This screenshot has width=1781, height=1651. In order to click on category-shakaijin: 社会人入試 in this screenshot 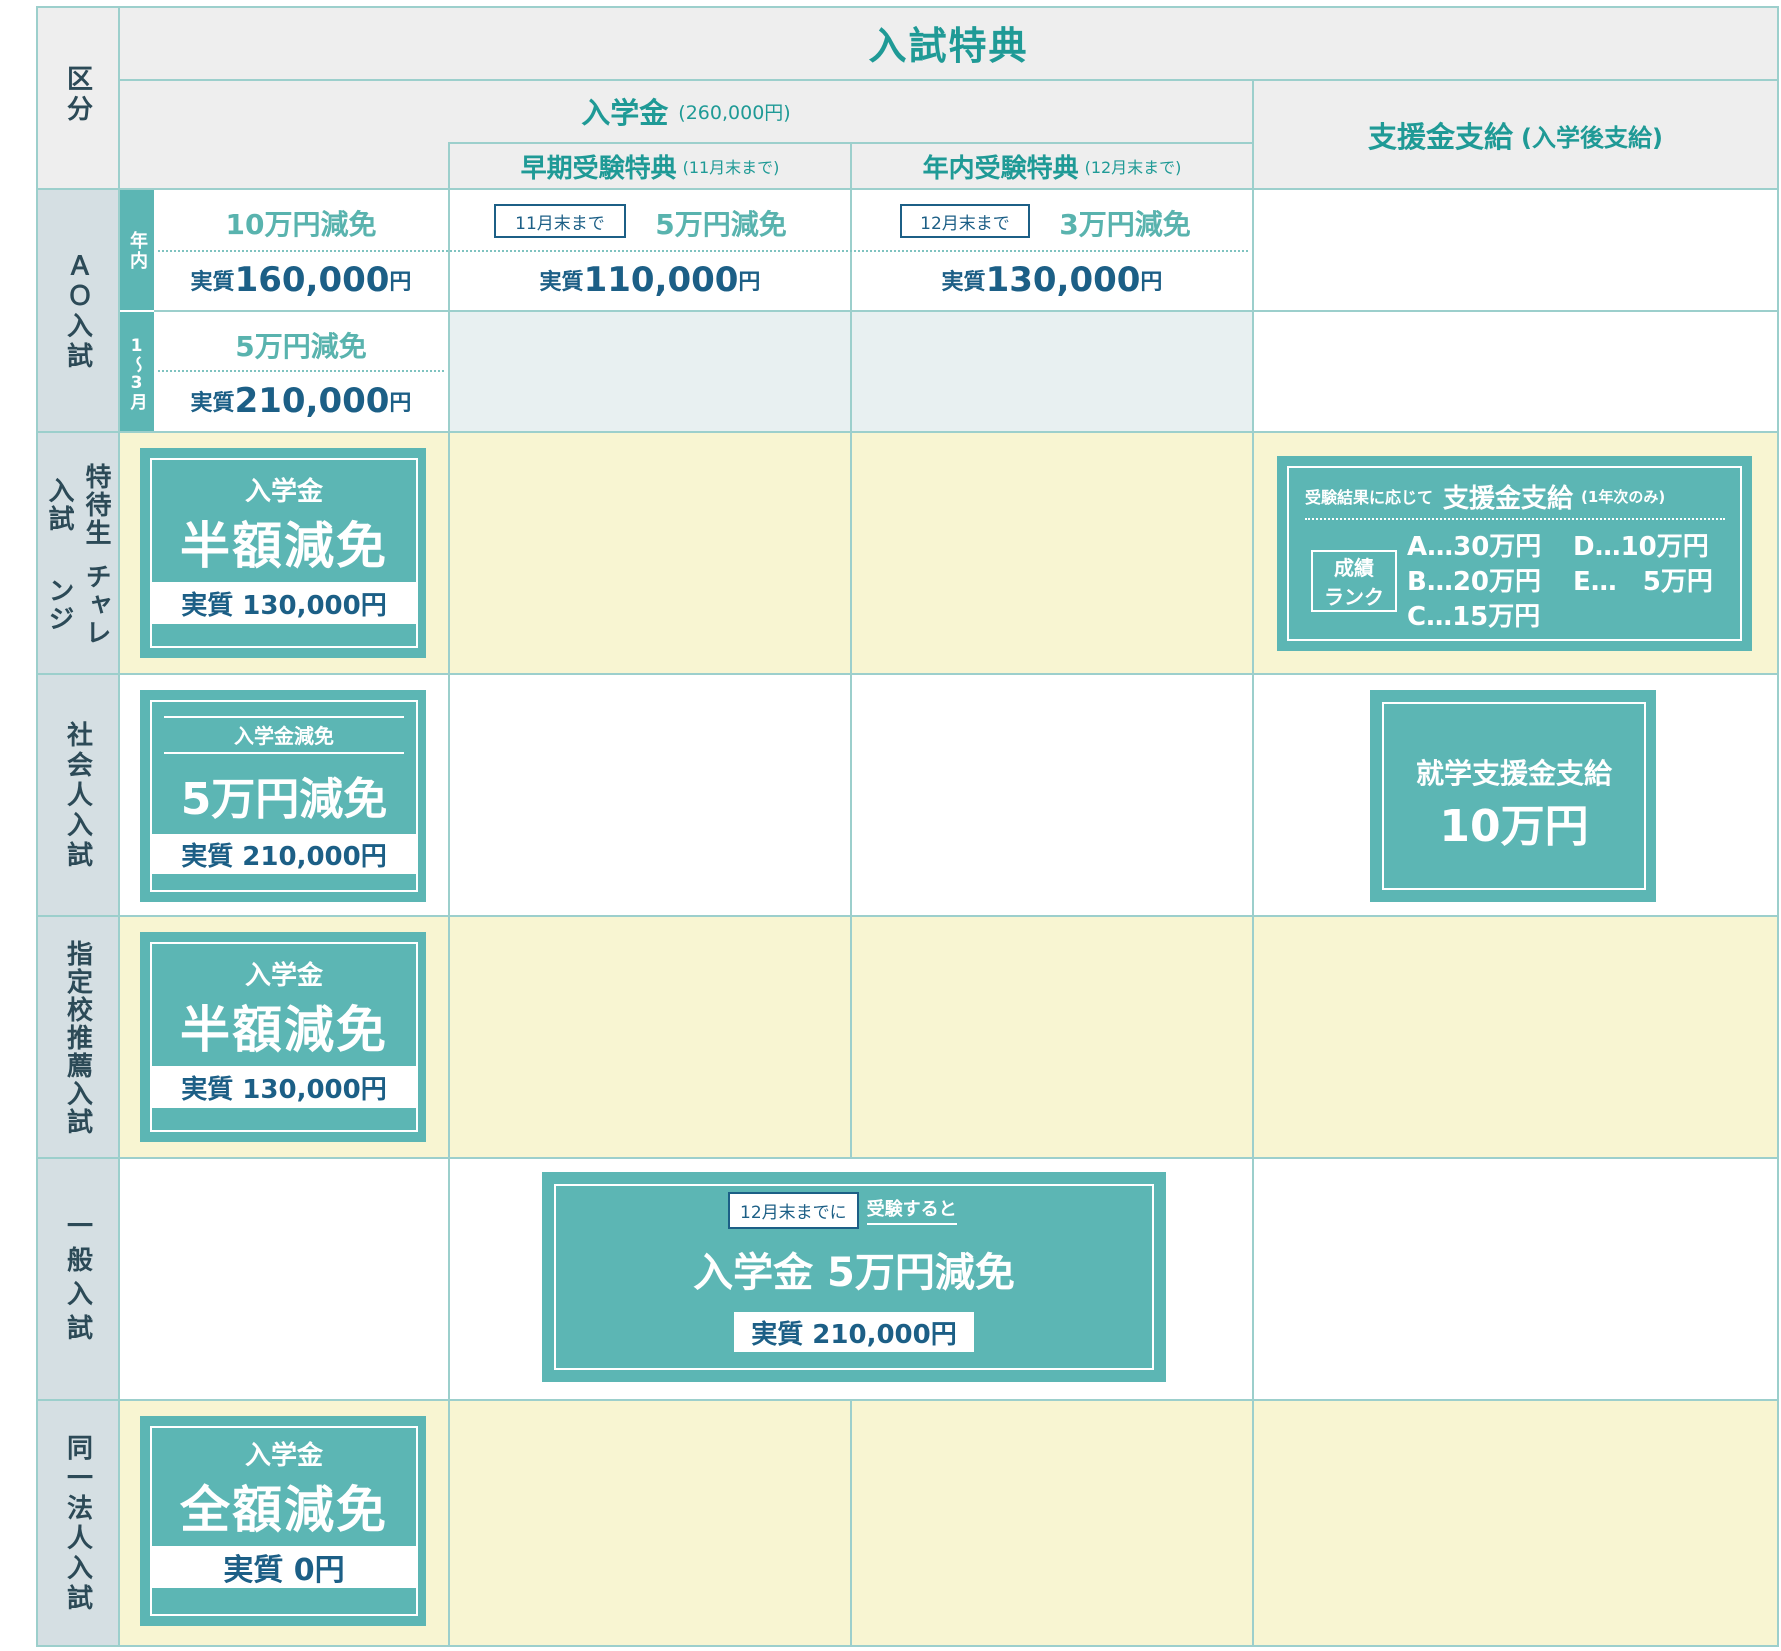, I will do `click(77, 796)`.